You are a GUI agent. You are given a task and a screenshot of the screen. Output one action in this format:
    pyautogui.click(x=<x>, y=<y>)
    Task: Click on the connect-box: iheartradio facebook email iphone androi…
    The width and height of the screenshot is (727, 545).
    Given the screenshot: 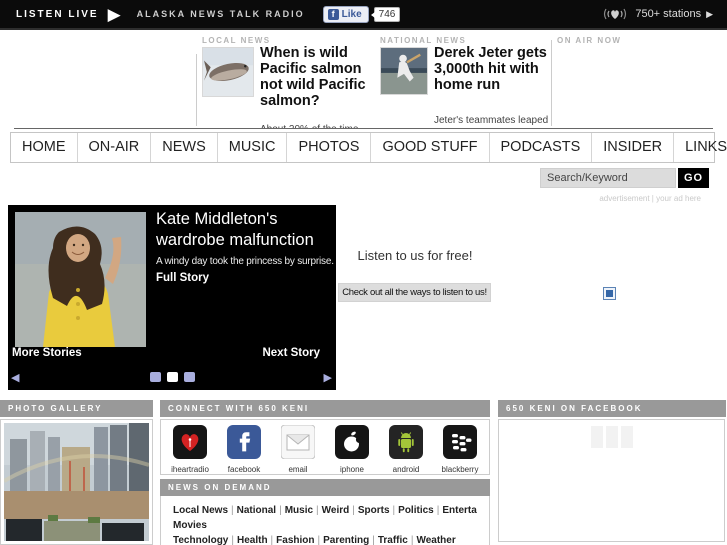 What is the action you would take?
    pyautogui.click(x=325, y=447)
    